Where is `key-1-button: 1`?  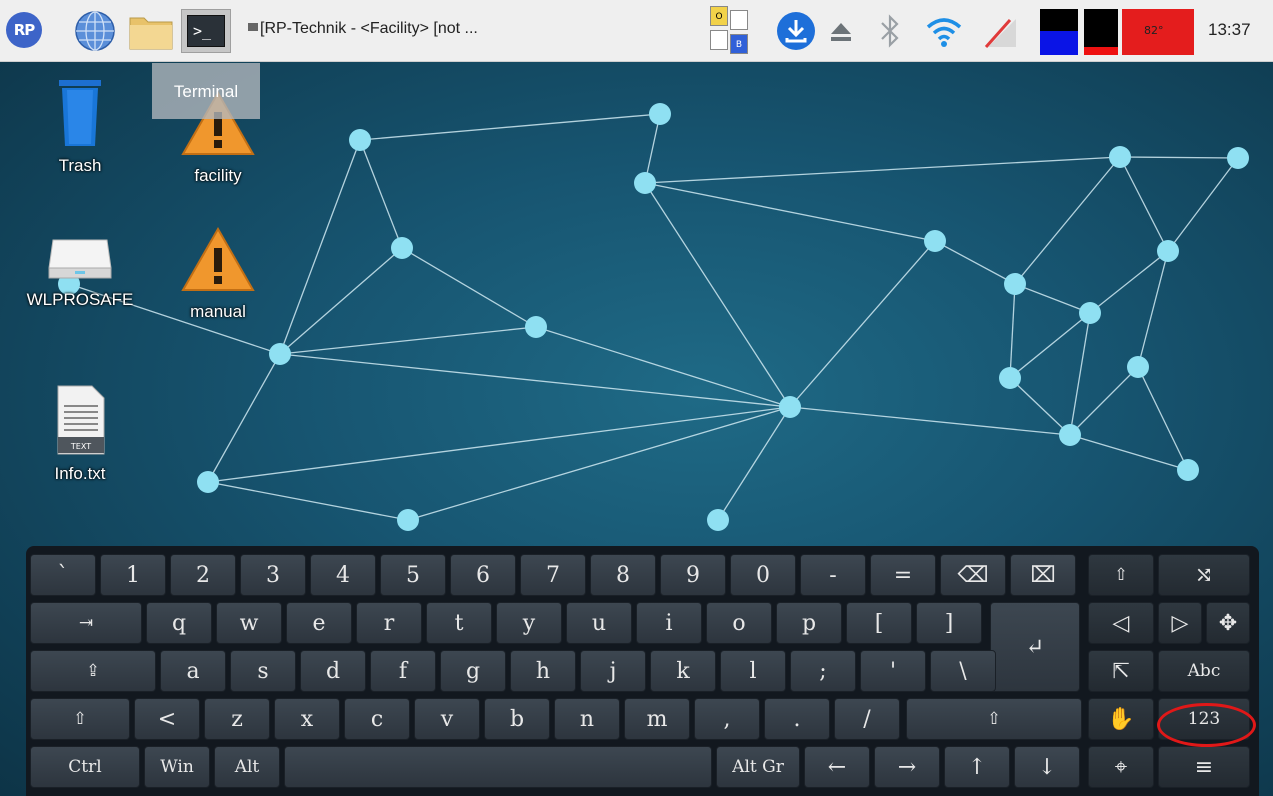 key-1-button: 1 is located at coordinates (133, 575).